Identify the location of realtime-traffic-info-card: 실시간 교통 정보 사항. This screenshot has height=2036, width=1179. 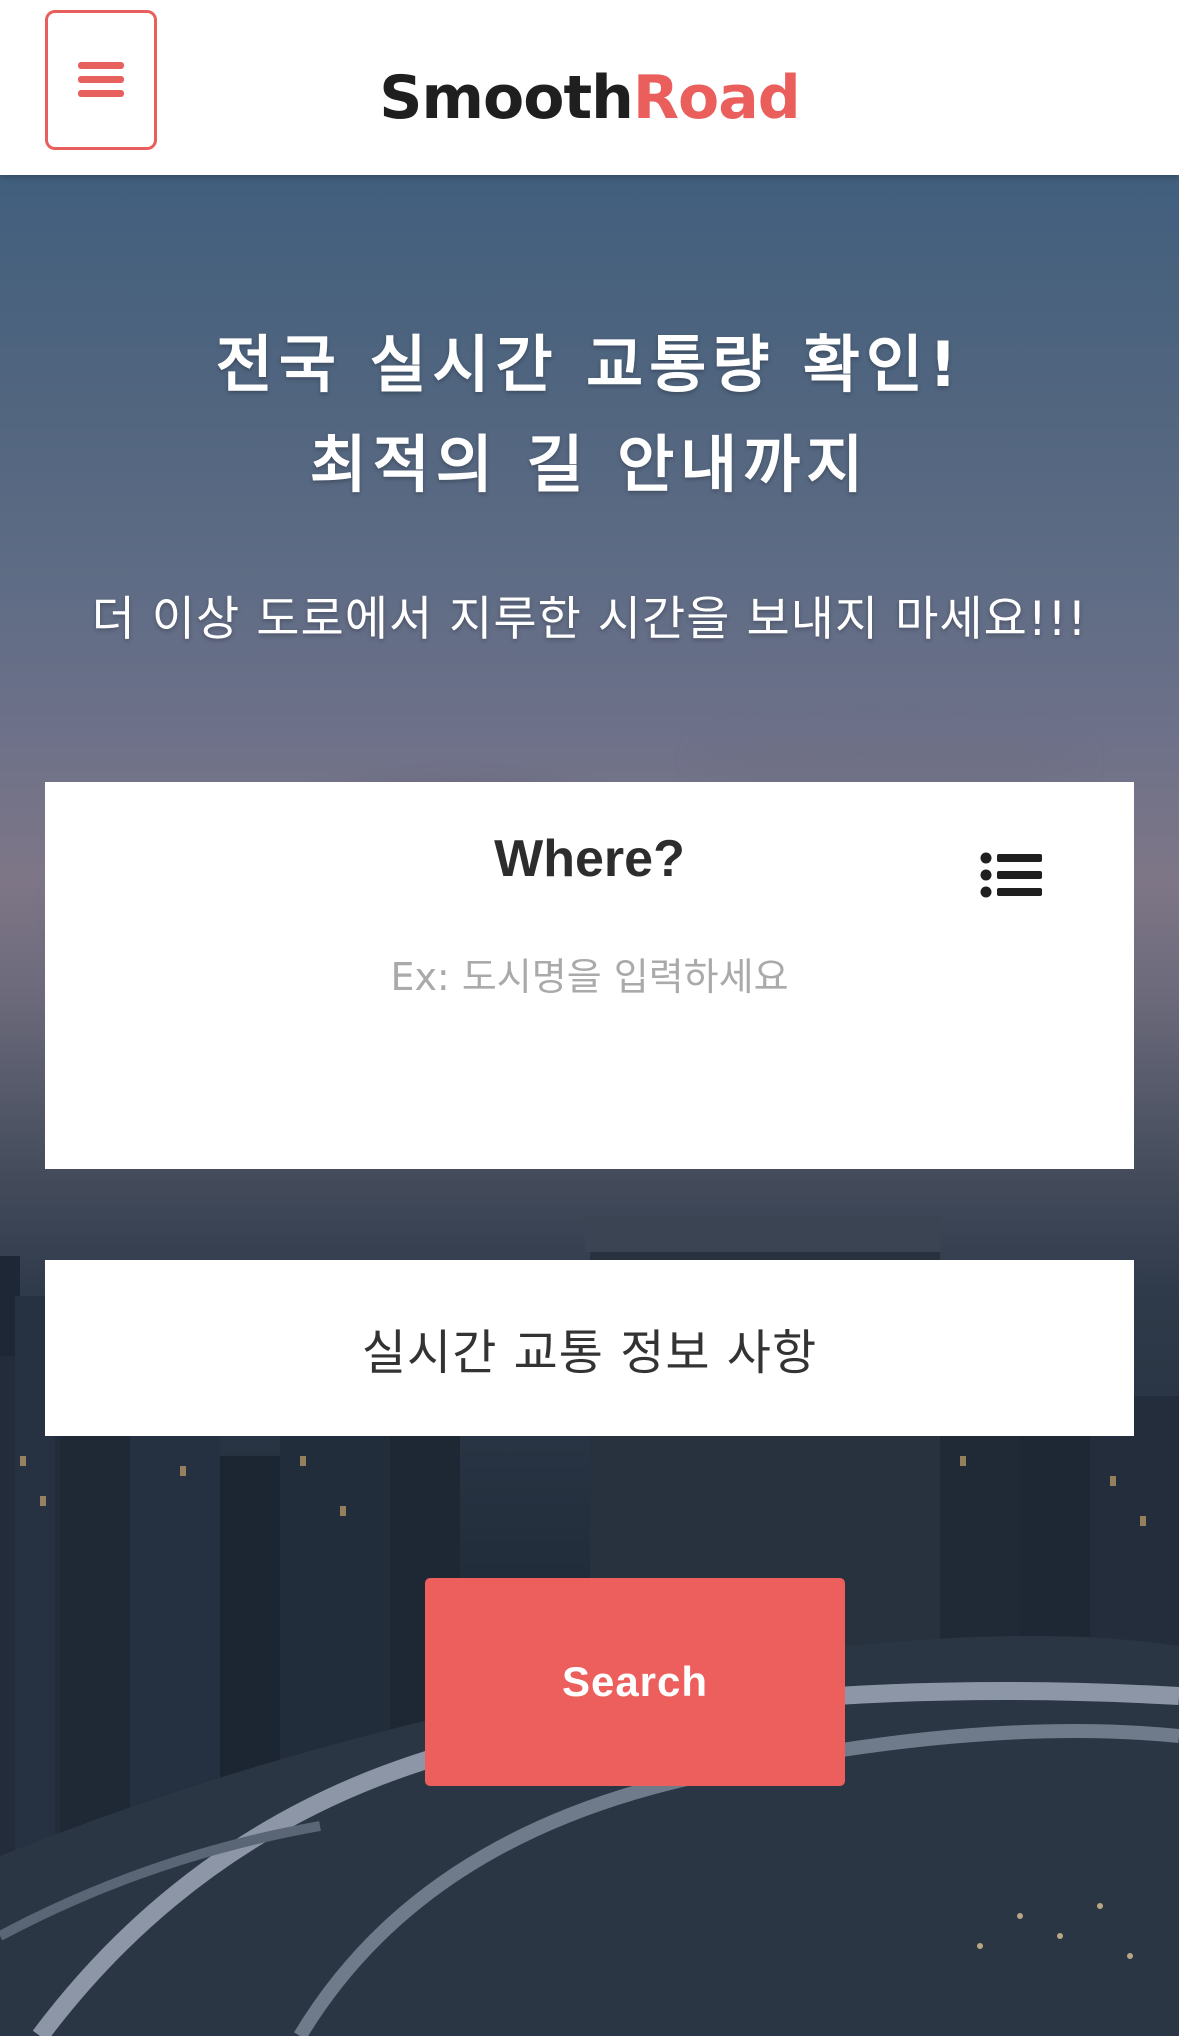
(589, 1348).